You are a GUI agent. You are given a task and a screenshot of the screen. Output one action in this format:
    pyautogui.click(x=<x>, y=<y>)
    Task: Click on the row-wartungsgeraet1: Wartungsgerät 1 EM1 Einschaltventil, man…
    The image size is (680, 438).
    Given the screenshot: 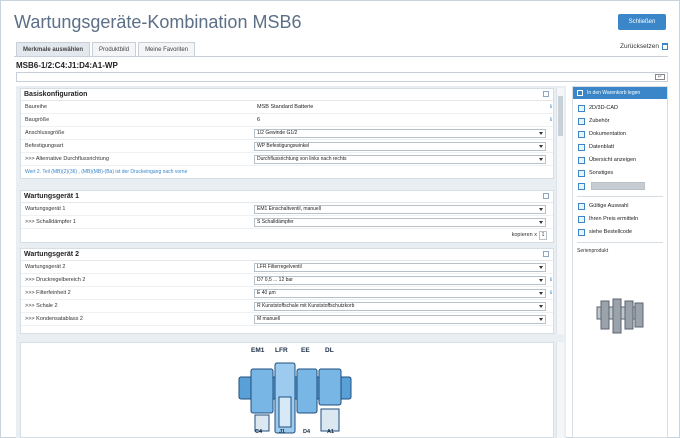 What is the action you would take?
    pyautogui.click(x=287, y=209)
    